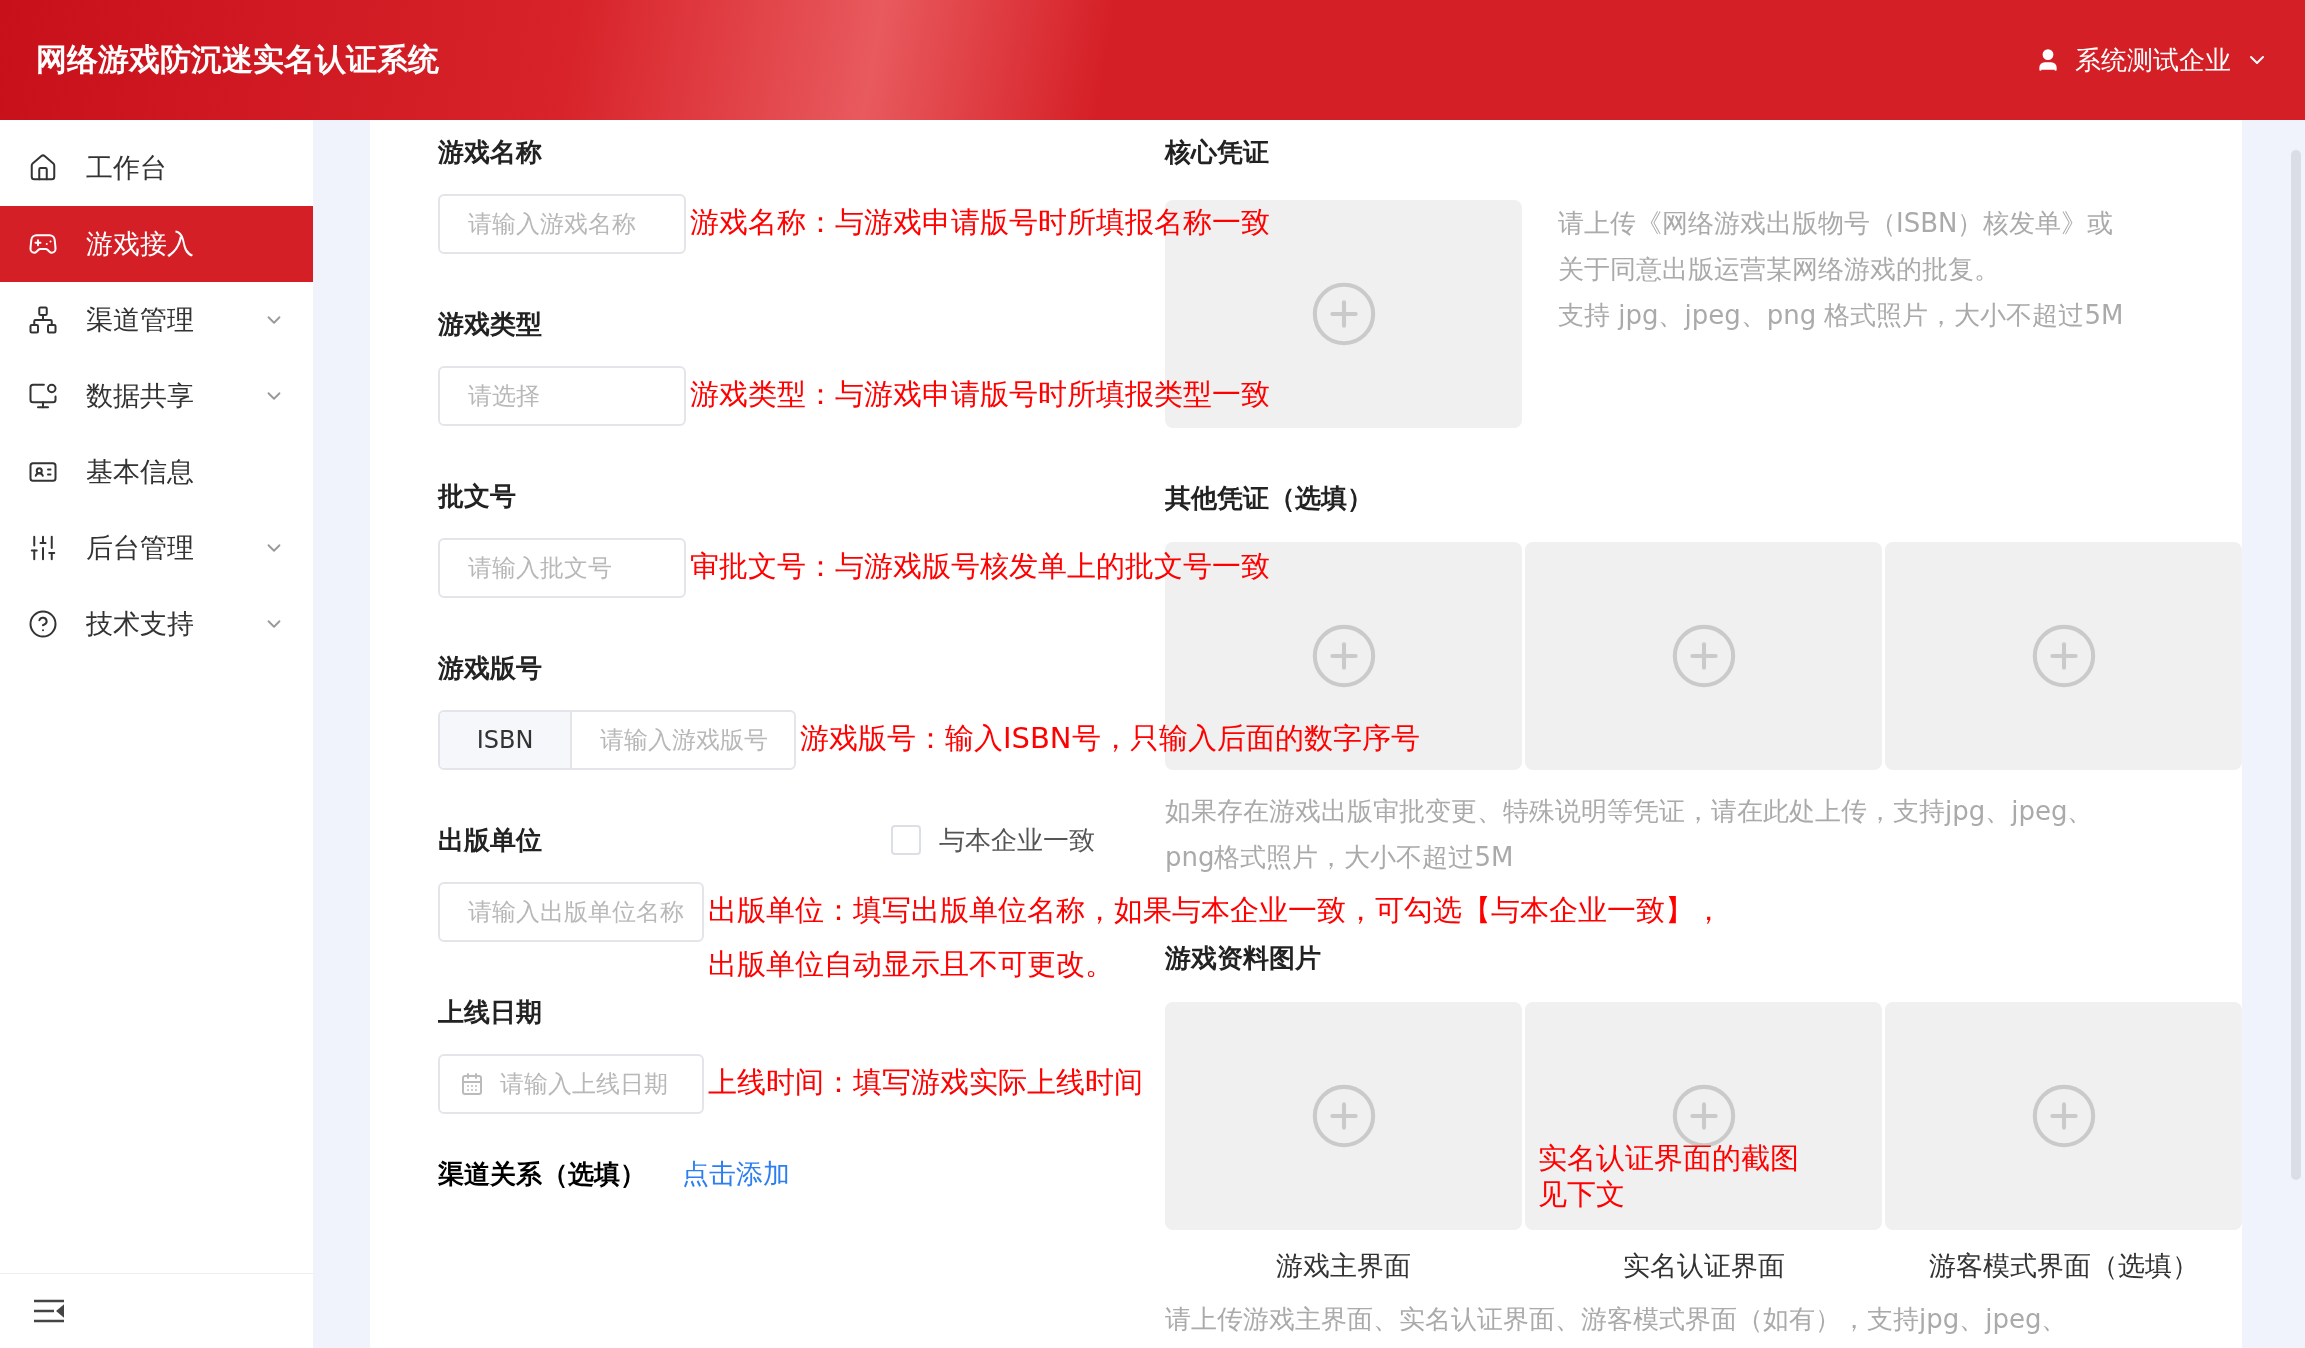 The image size is (2305, 1348). I want to click on upload-caption: 游客模式界面（选填）, so click(2063, 1266).